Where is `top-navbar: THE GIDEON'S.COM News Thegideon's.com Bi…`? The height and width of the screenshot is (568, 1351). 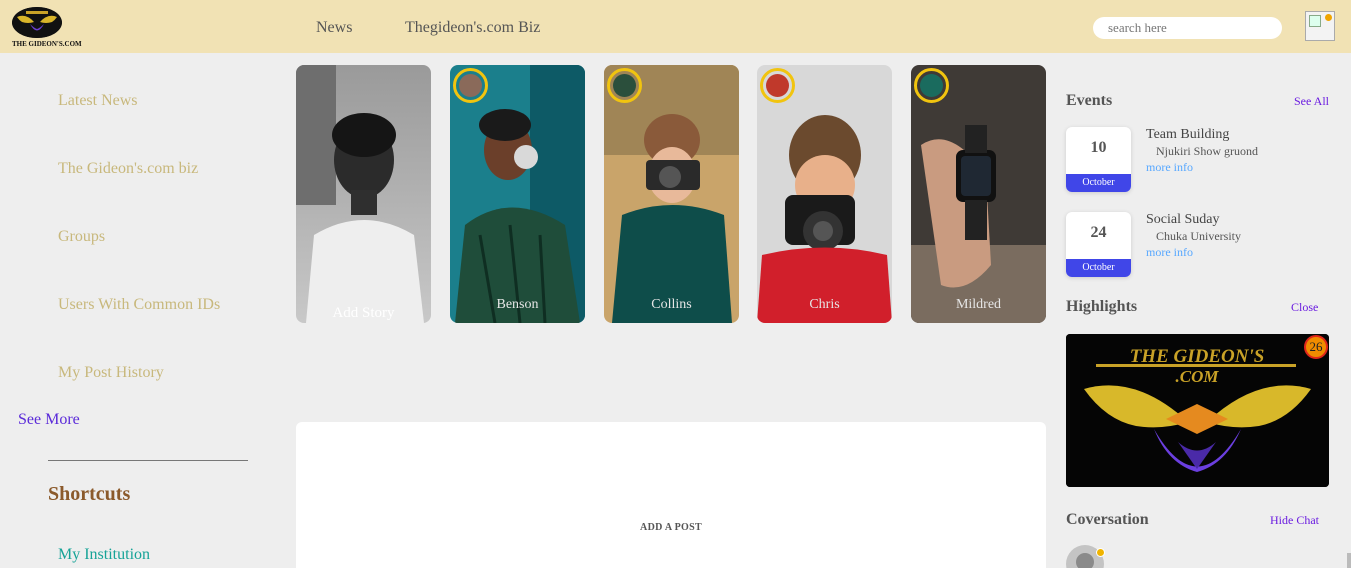
top-navbar: THE GIDEON'S.COM News Thegideon's.com Bi… is located at coordinates (675, 26).